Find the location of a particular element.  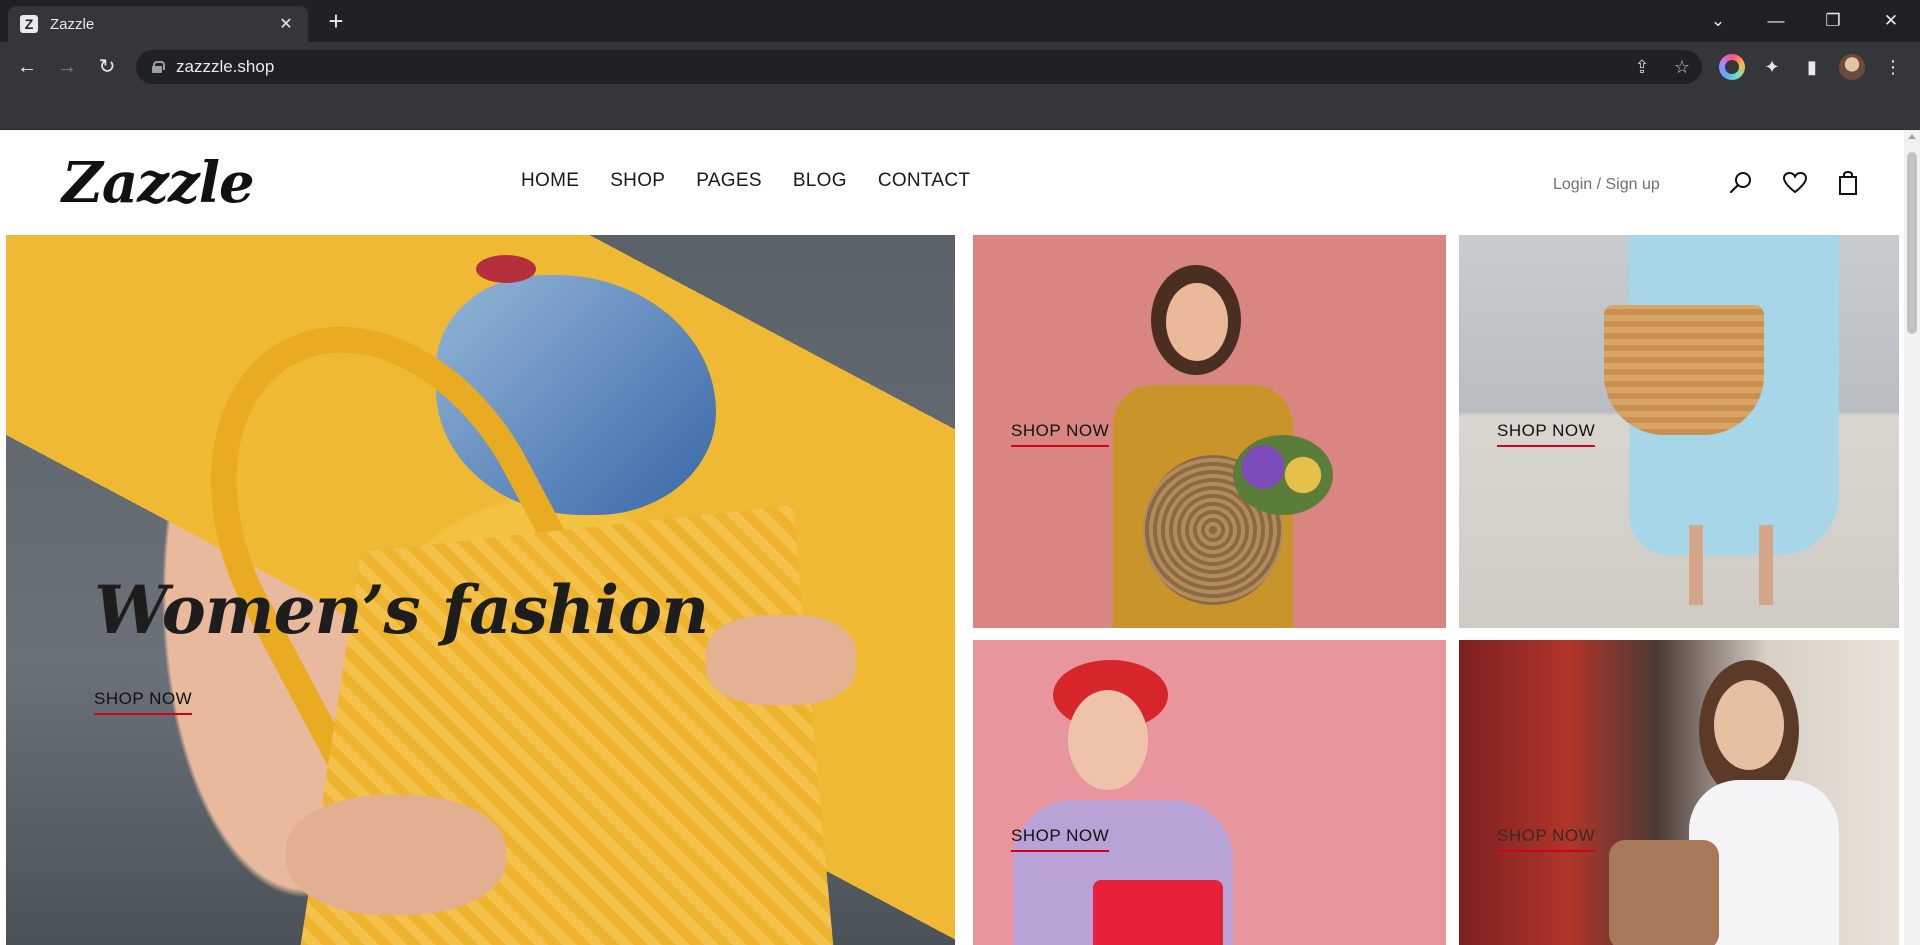

nav-contact: CONTACT is located at coordinates (924, 181).